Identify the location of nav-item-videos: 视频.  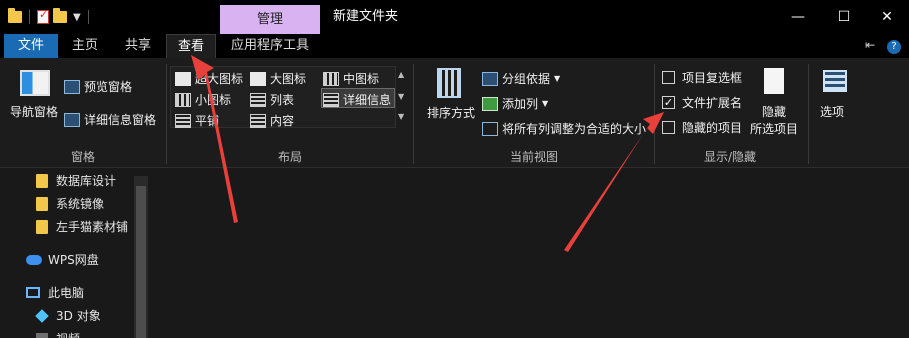
(58, 334).